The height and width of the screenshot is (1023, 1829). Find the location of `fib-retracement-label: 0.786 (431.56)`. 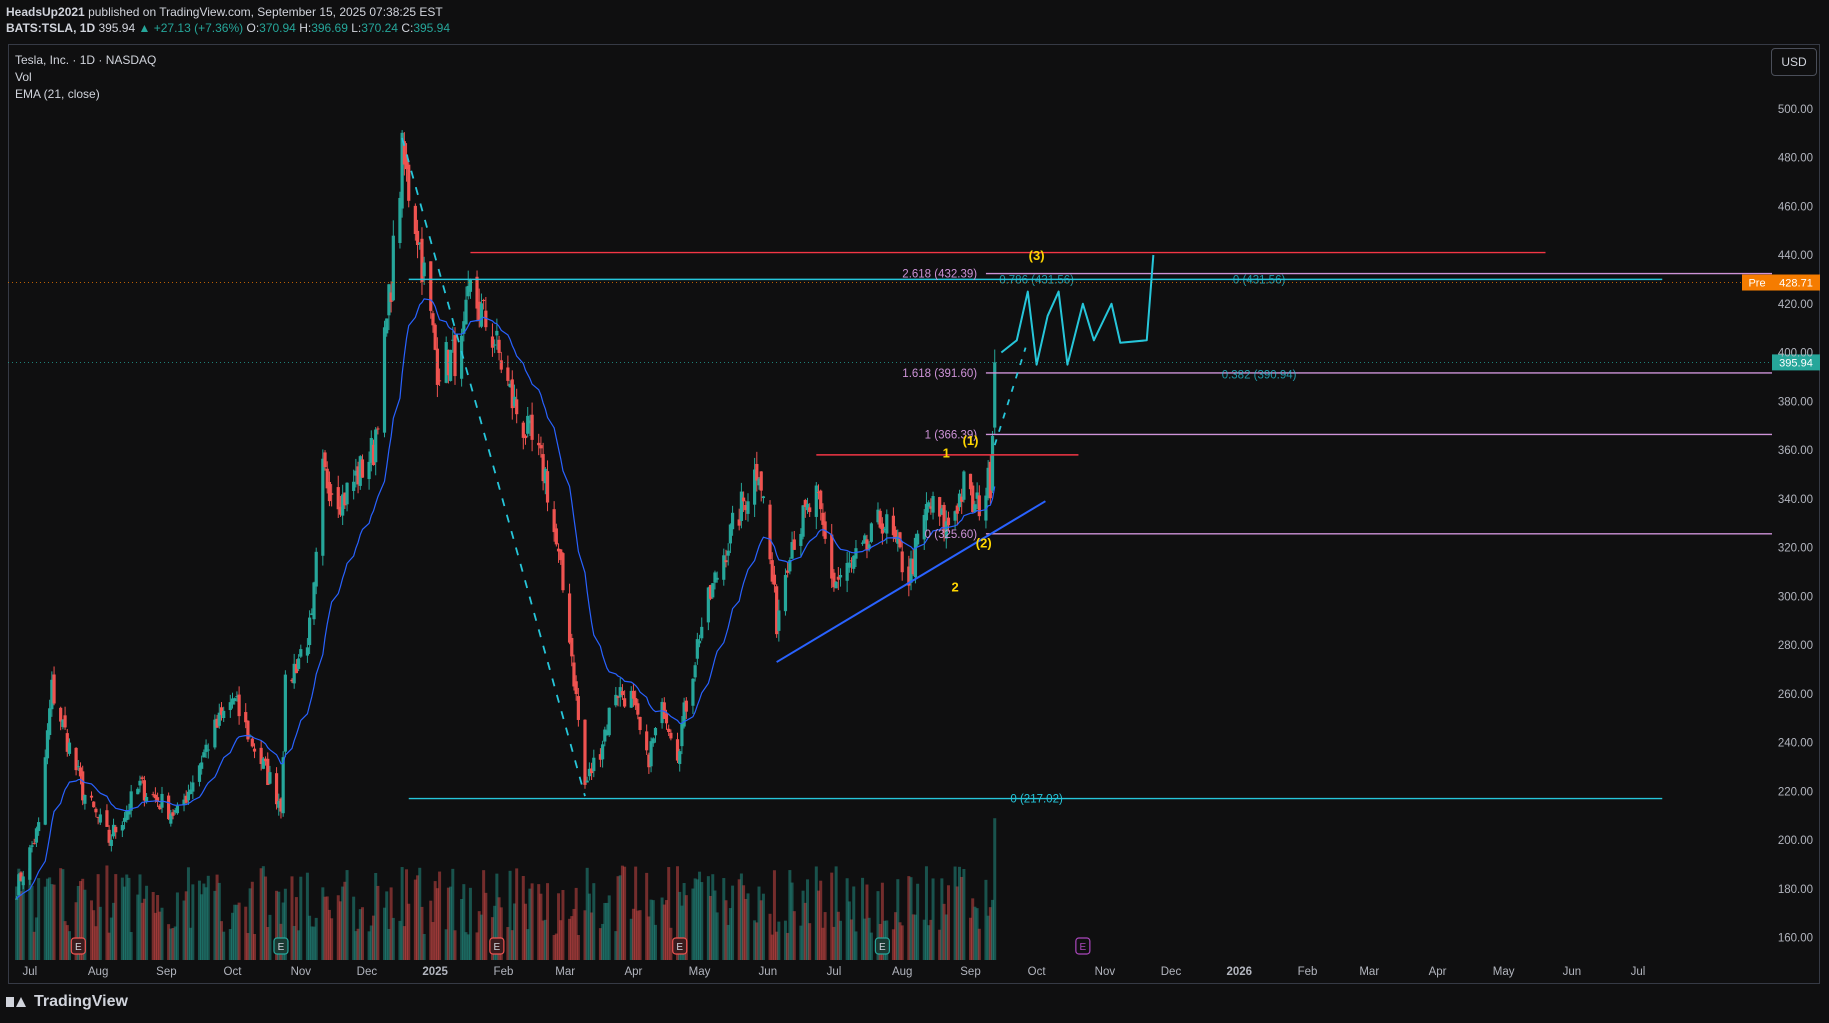

fib-retracement-label: 0.786 (431.56) is located at coordinates (1036, 280).